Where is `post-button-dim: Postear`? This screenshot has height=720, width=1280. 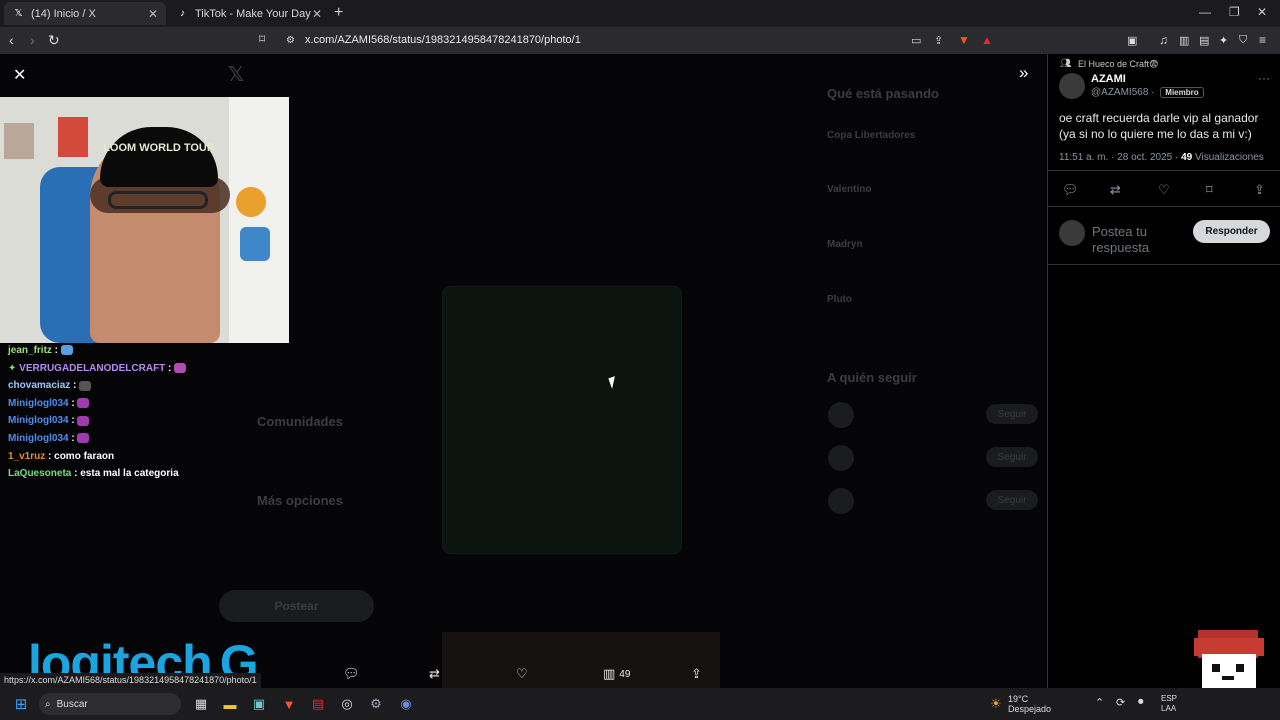
post-button-dim: Postear is located at coordinates (296, 606).